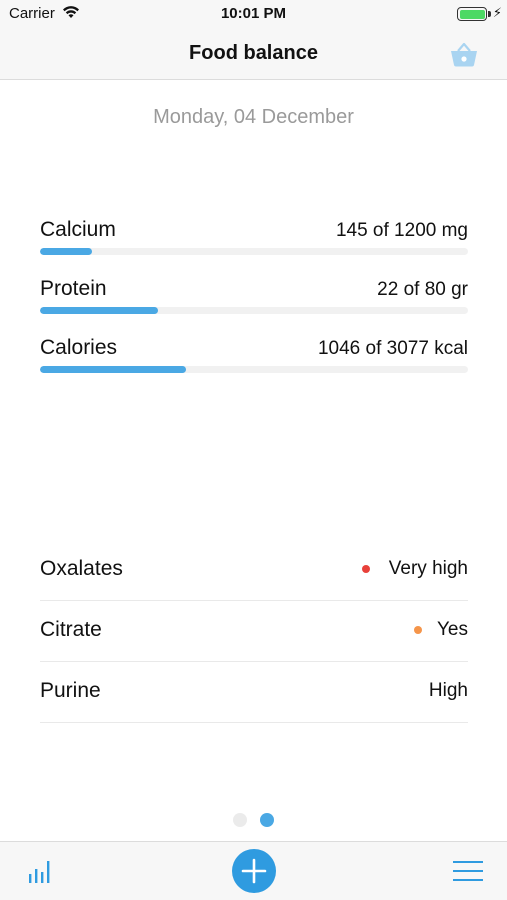 The width and height of the screenshot is (507, 900). Describe the element at coordinates (71, 629) in the screenshot. I see `property-label: Citrate` at that location.